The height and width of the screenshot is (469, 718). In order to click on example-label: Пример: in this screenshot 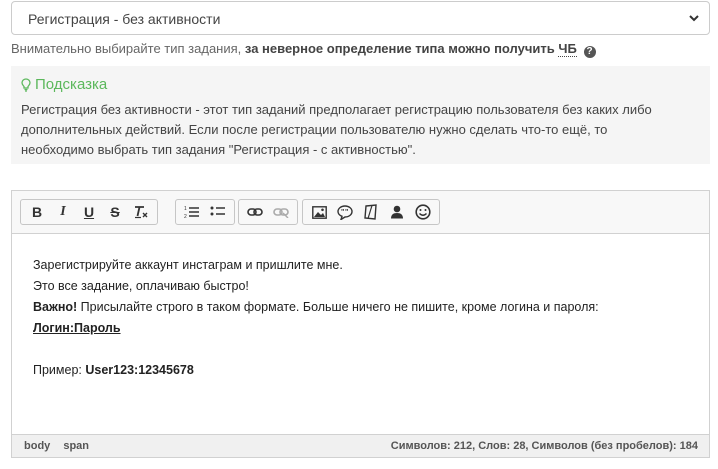, I will do `click(59, 370)`.